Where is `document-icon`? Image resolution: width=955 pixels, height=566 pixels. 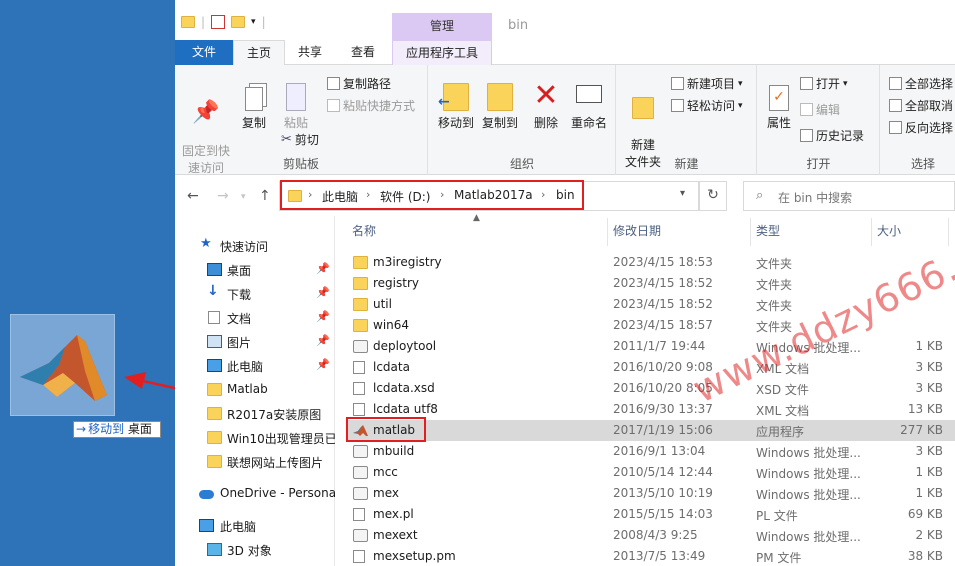 document-icon is located at coordinates (214, 317).